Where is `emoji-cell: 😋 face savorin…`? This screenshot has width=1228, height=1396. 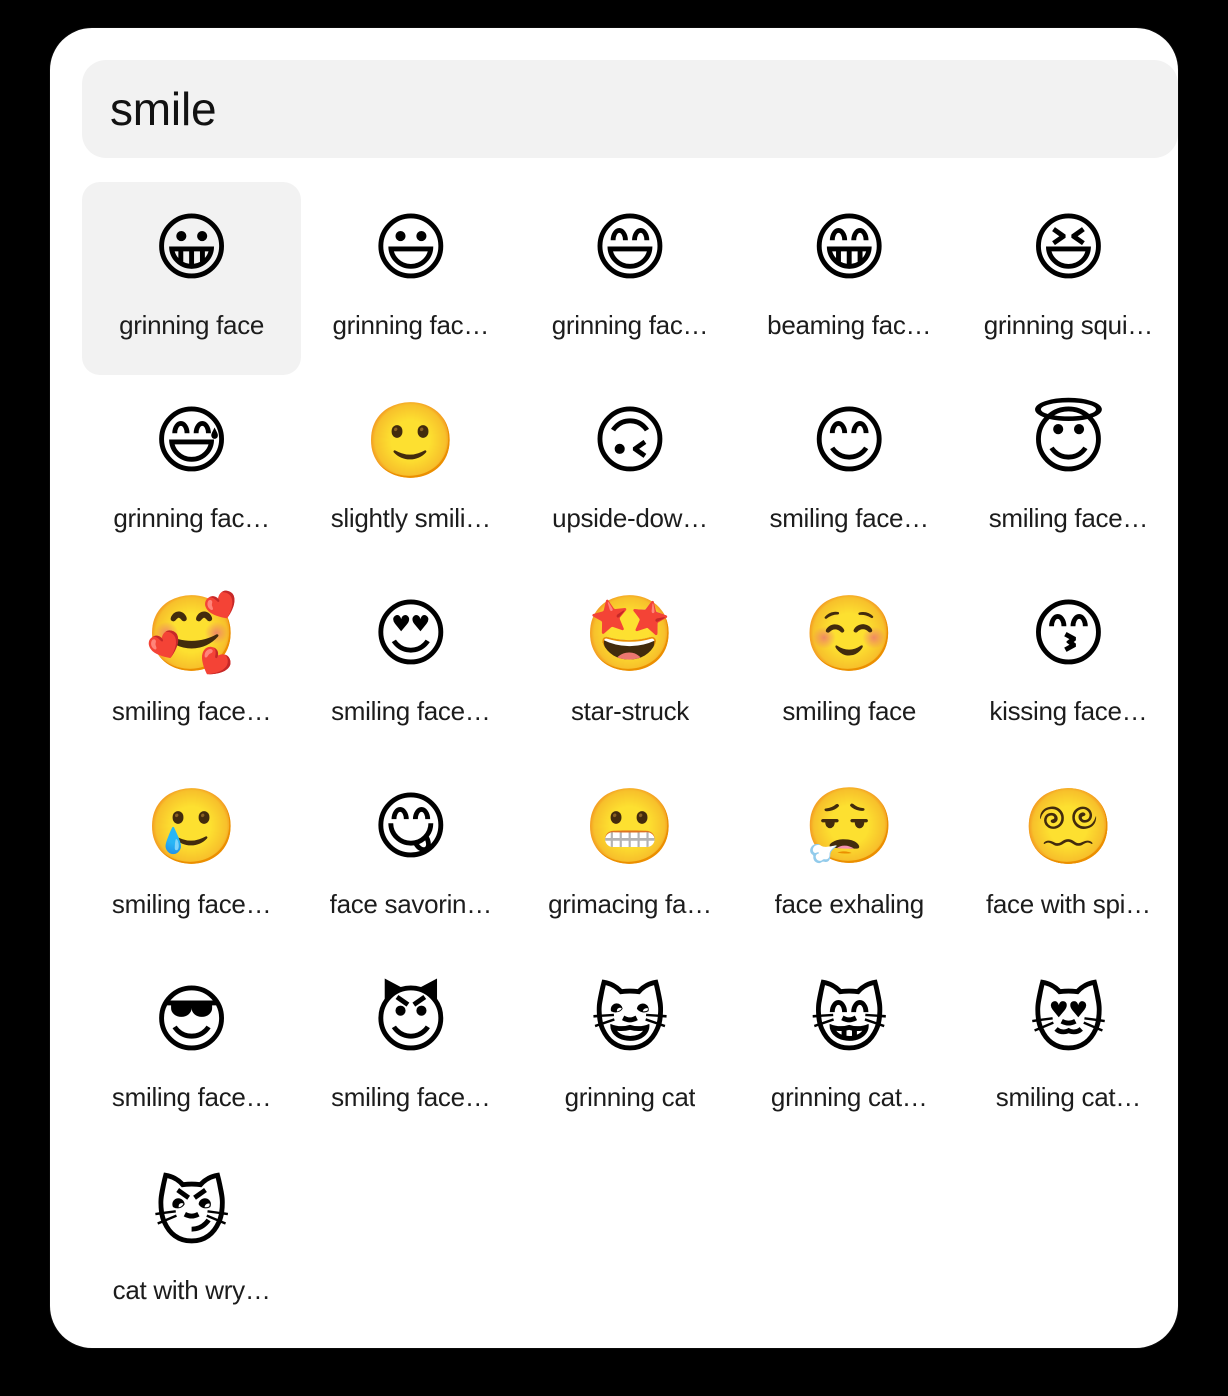
emoji-cell: 😋 face savorin… is located at coordinates (410, 857).